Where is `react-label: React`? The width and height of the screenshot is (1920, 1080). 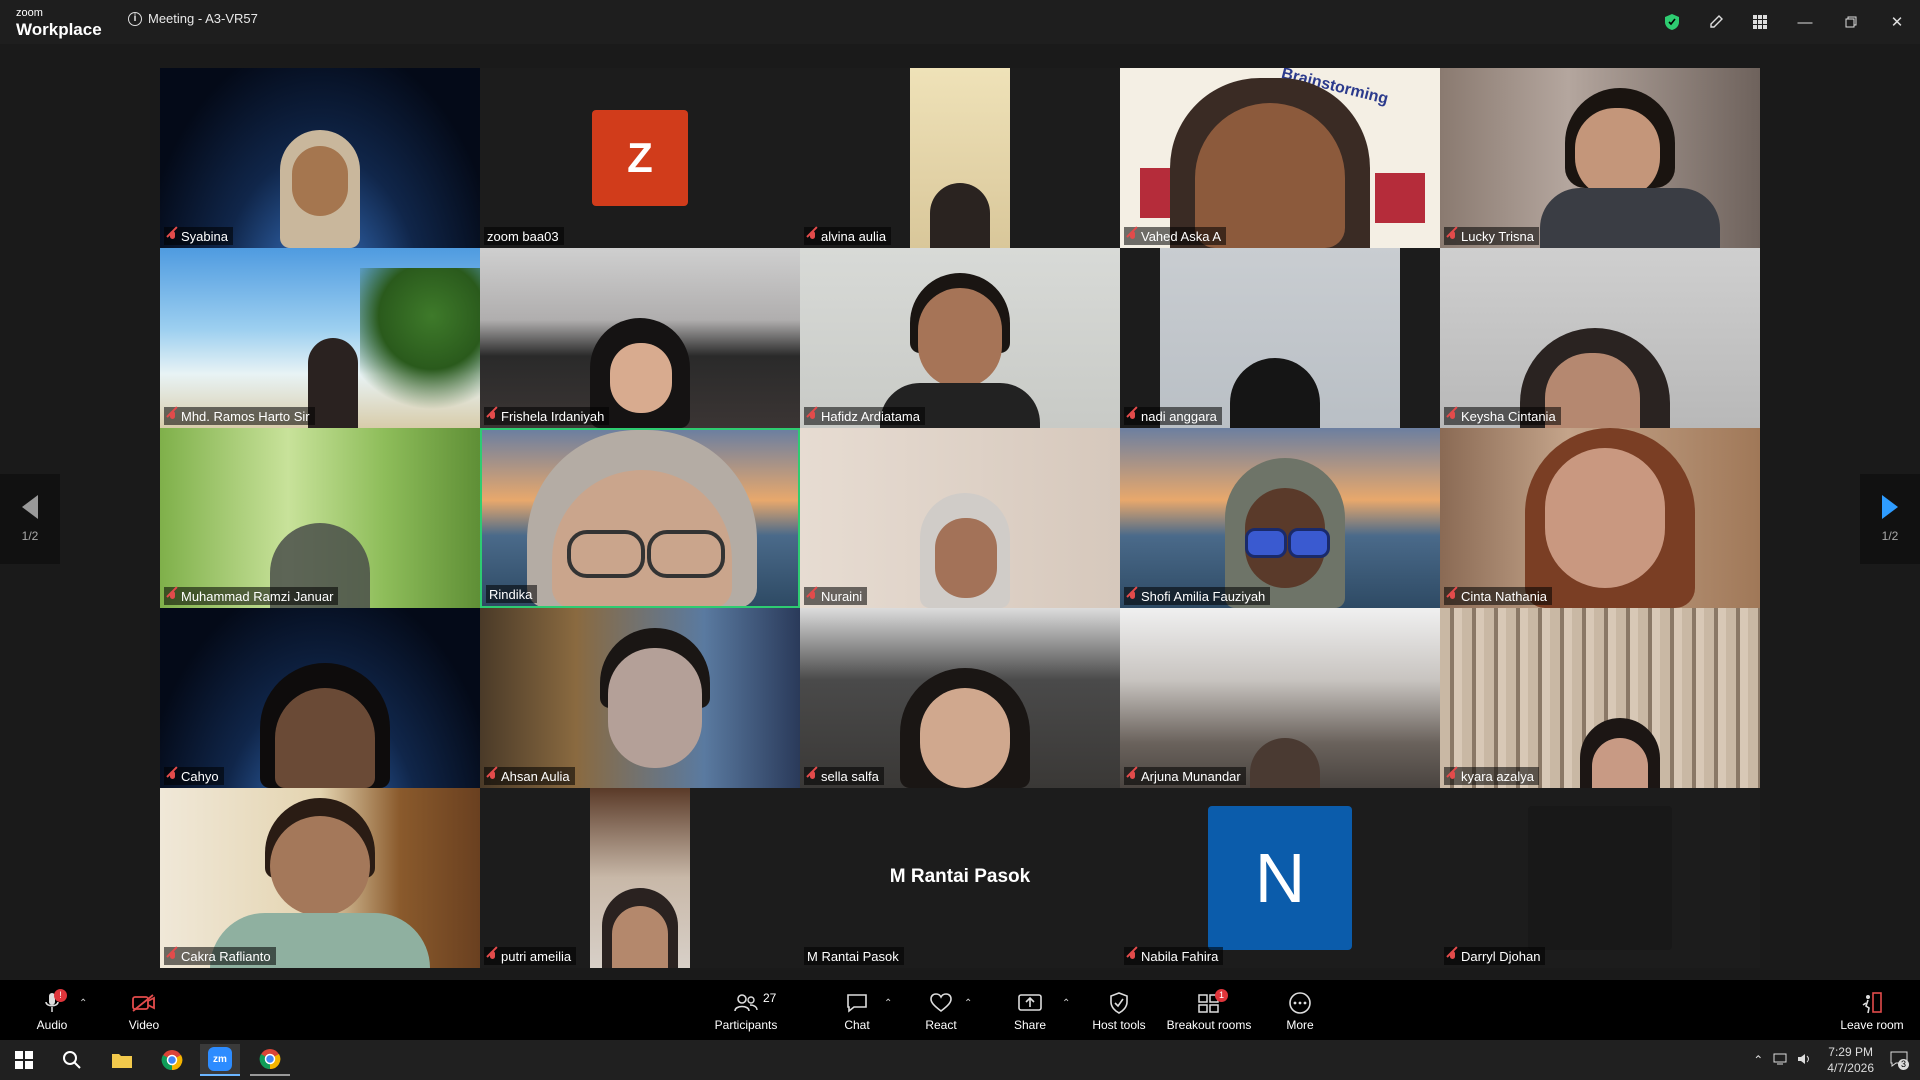 react-label: React is located at coordinates (941, 1024).